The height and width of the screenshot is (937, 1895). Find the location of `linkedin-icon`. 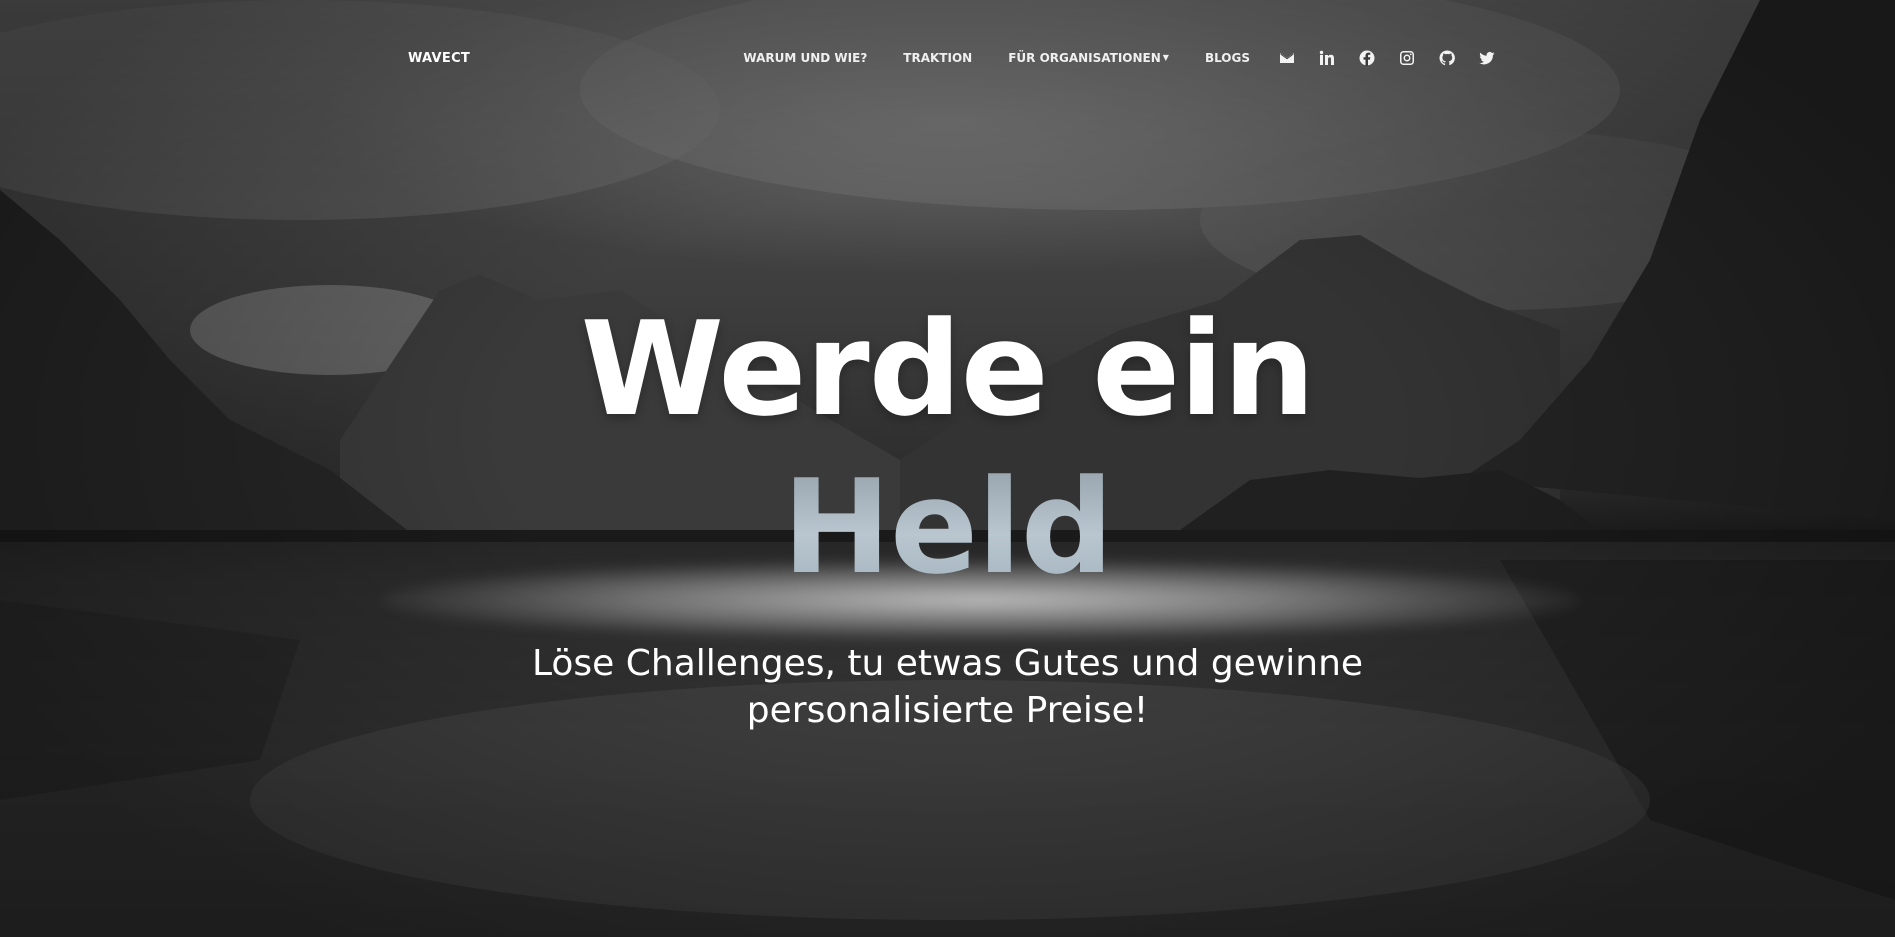

linkedin-icon is located at coordinates (1327, 58).